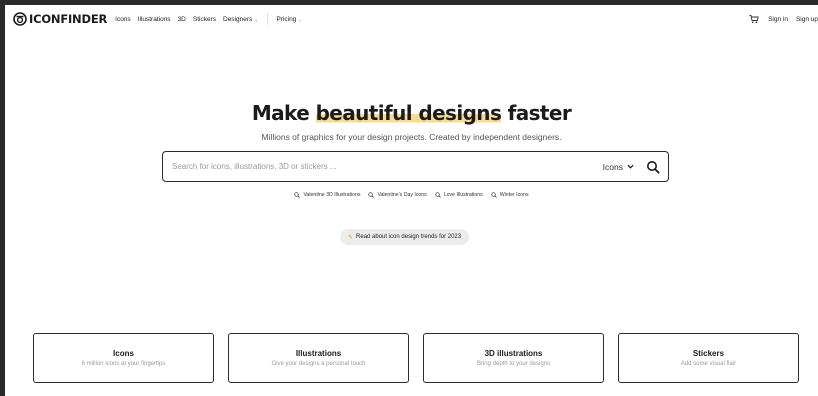  I want to click on nav-divider, so click(268, 19).